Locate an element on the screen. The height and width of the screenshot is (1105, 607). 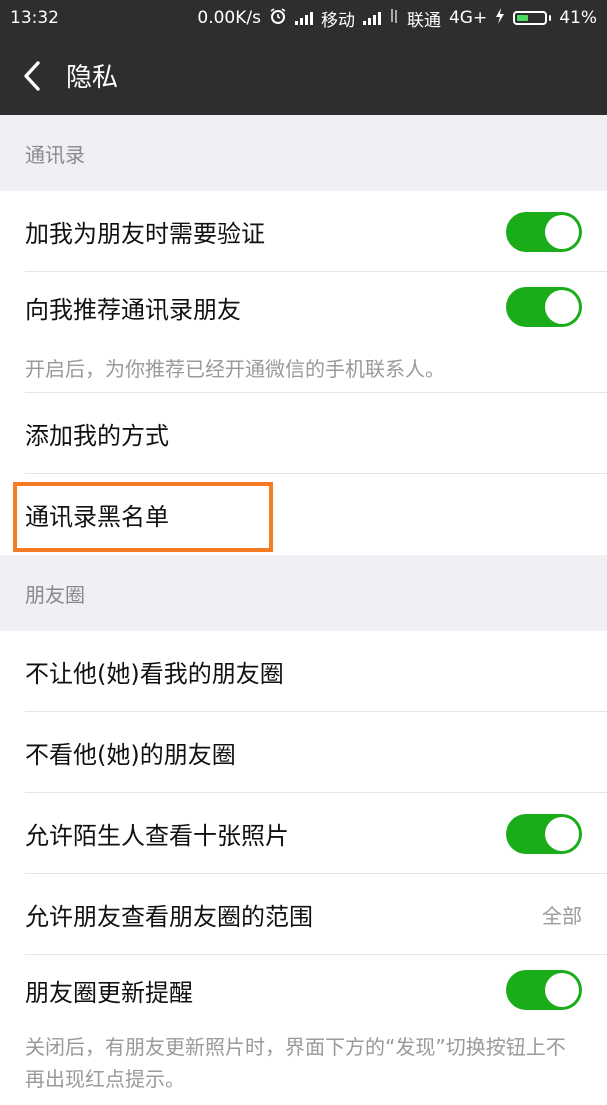
row-verify-friend: 加我为朋友时需要验证 is located at coordinates (303, 231).